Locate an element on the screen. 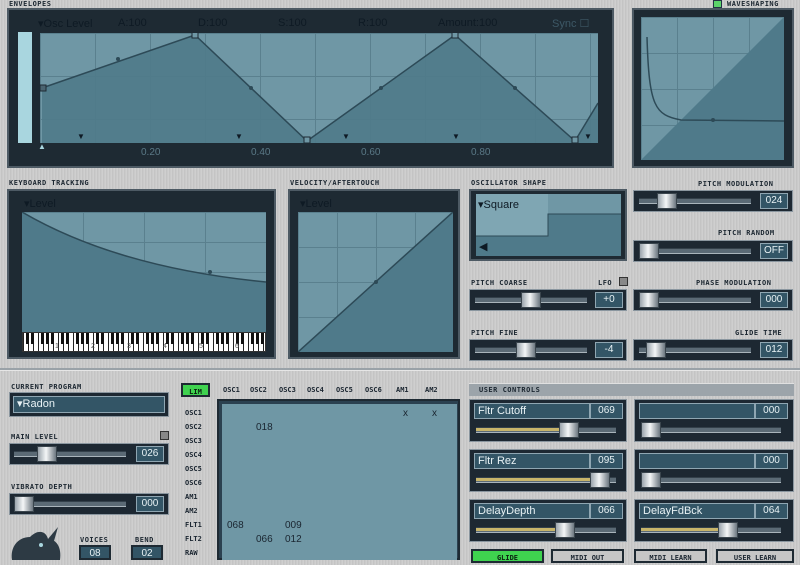 This screenshot has width=800, height=565. matrix-cell: 009 is located at coordinates (293, 525).